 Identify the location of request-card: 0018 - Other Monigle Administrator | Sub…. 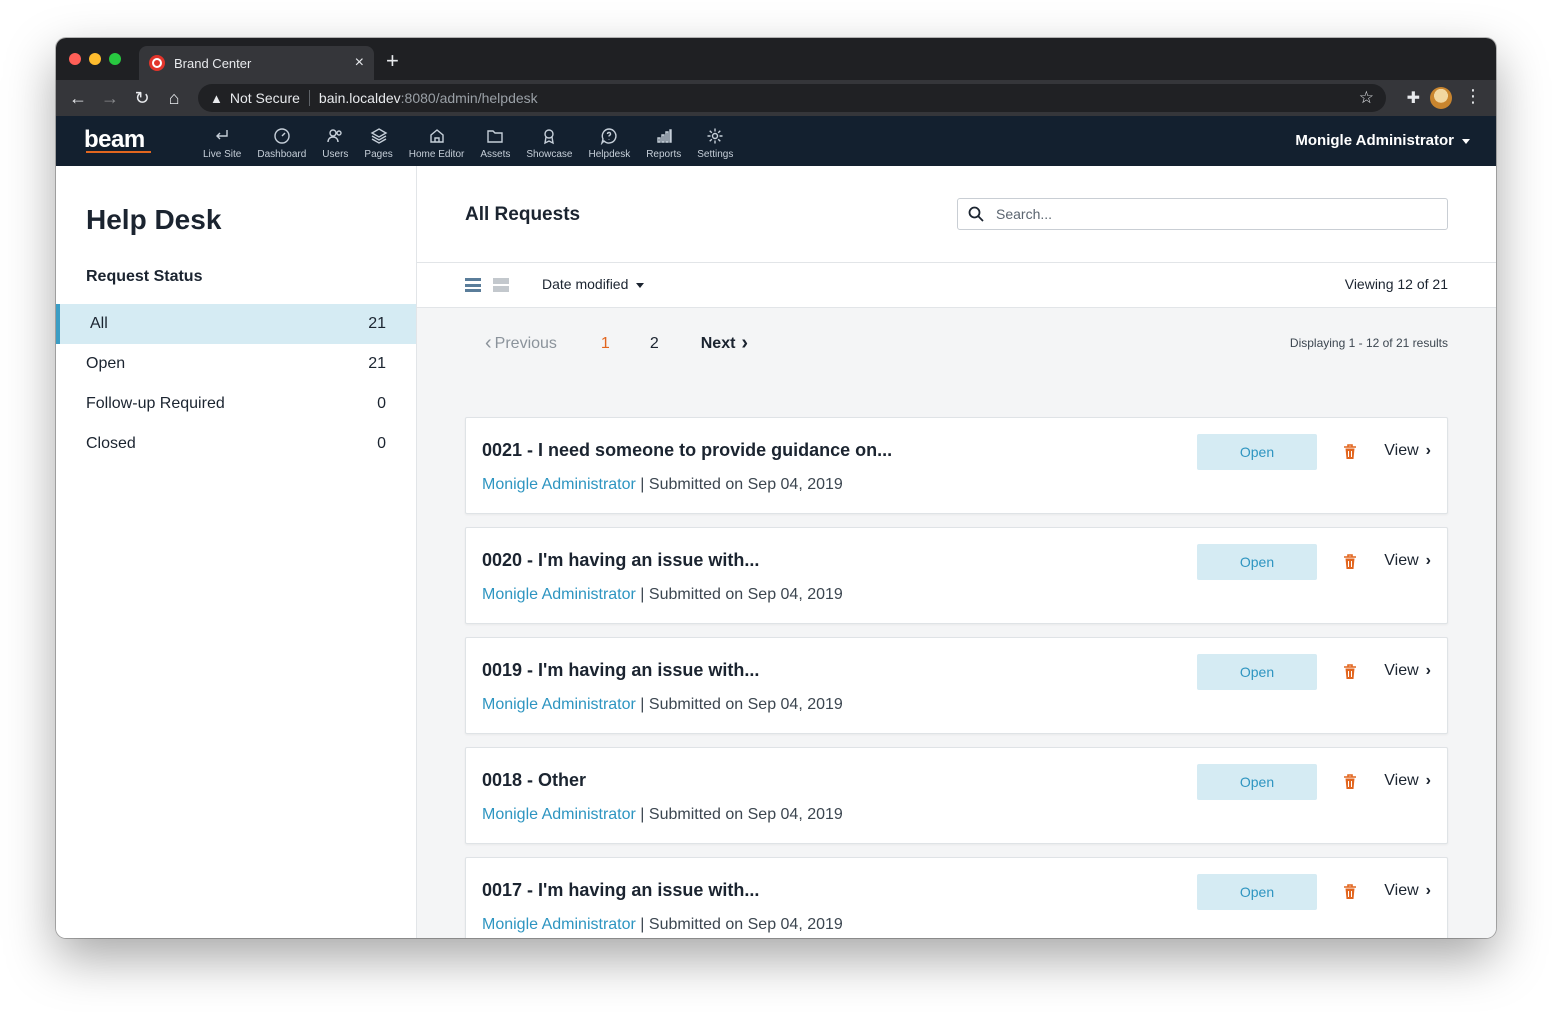
(956, 795).